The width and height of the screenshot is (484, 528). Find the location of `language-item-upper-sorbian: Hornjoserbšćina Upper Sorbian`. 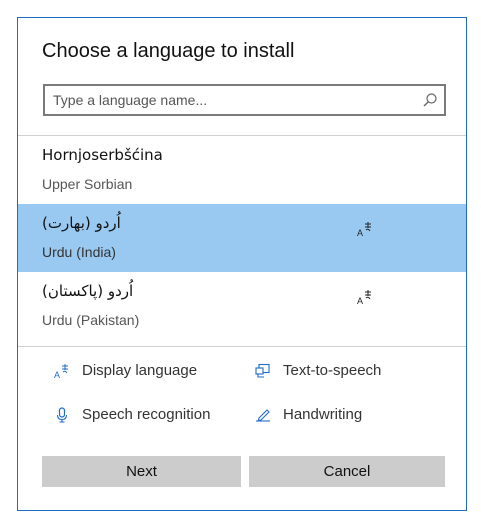

language-item-upper-sorbian: Hornjoserbšćina Upper Sorbian is located at coordinates (242, 170).